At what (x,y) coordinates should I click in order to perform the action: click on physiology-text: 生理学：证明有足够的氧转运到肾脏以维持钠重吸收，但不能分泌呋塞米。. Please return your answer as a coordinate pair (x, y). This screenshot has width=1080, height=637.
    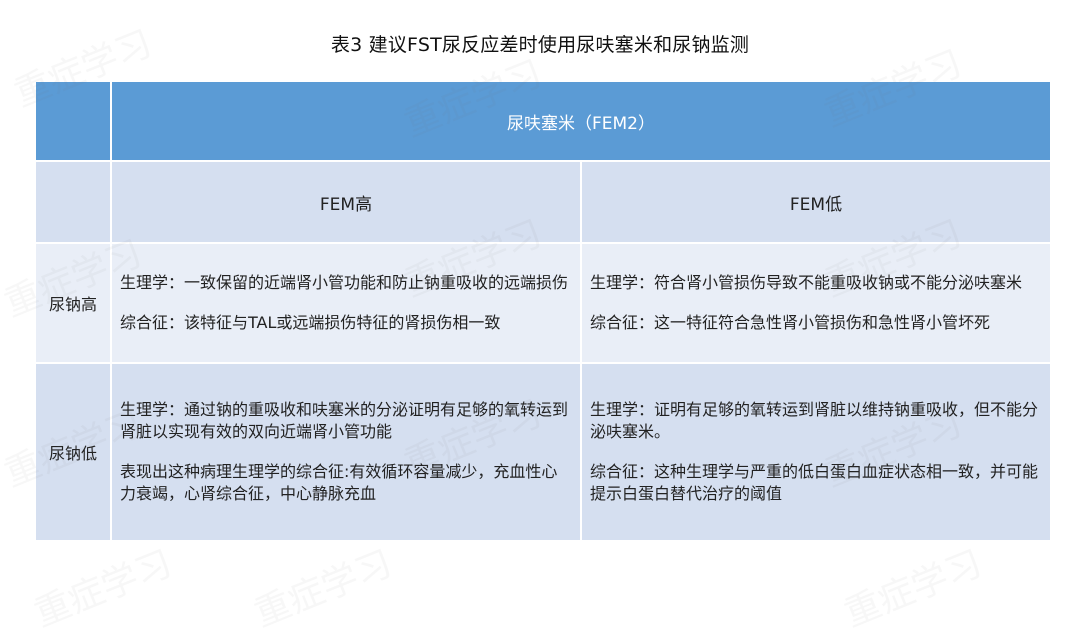
    Looking at the image, I should click on (814, 420).